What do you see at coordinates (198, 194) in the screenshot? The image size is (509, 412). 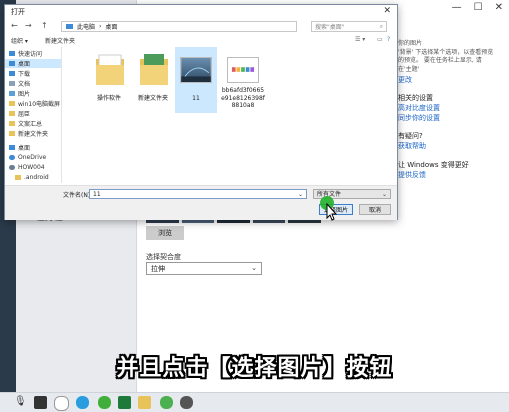 I see `filename-input: 11 ⌄` at bounding box center [198, 194].